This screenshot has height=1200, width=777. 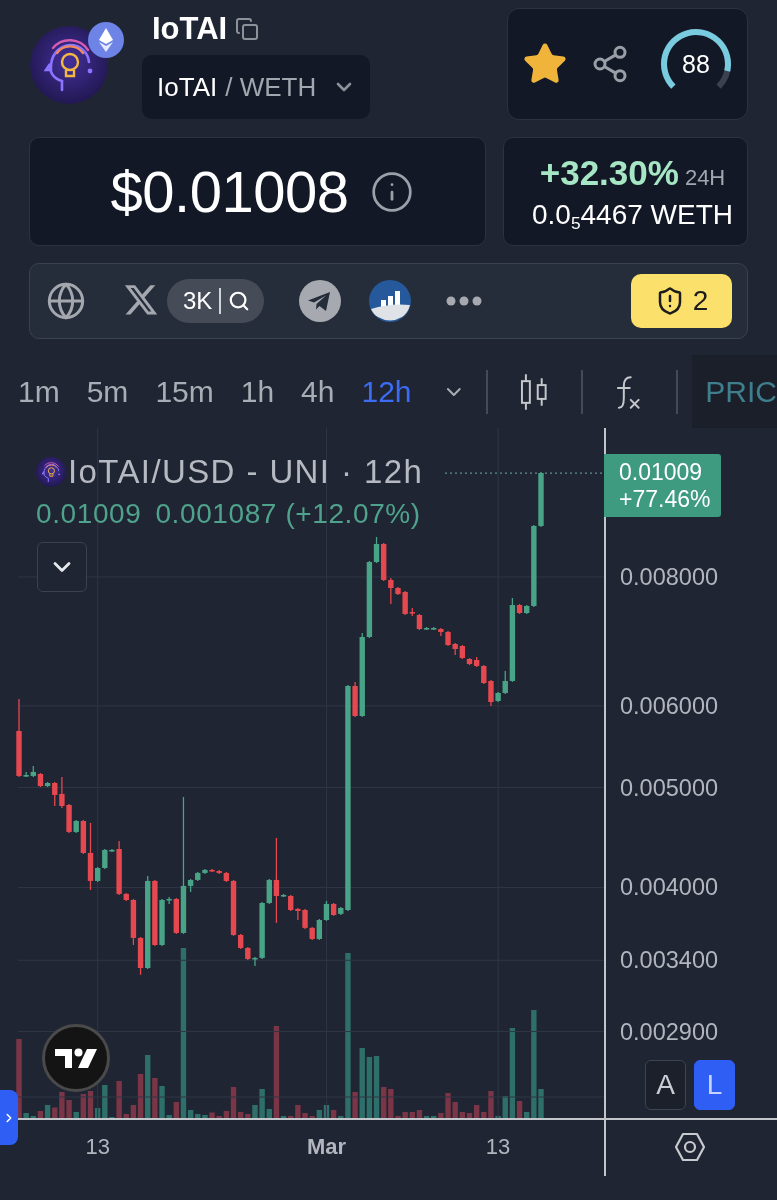 What do you see at coordinates (39, 391) in the screenshot?
I see `timeframe-tab: 1m` at bounding box center [39, 391].